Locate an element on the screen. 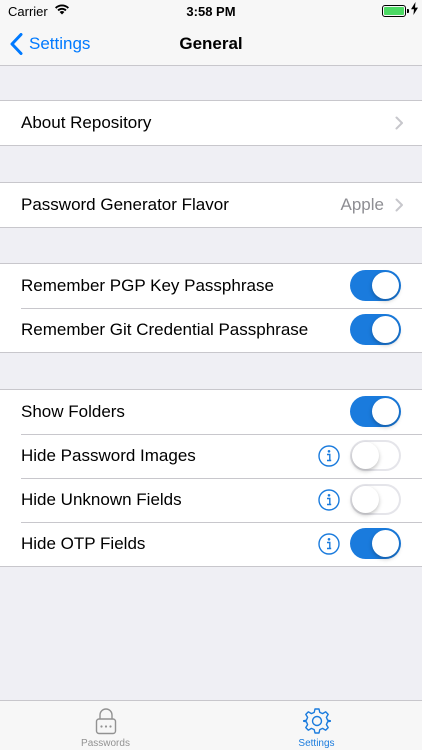  row-label: About Repository is located at coordinates (86, 122).